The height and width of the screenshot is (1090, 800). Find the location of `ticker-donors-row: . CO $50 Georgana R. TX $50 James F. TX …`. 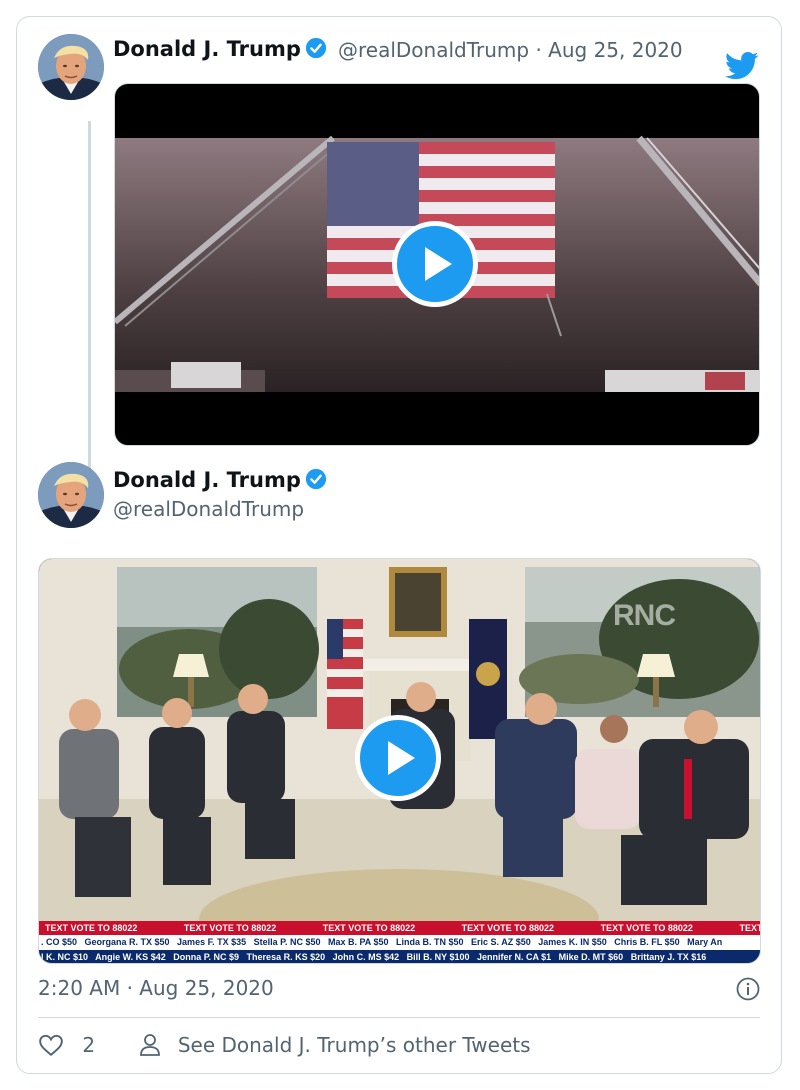

ticker-donors-row: . CO $50 Georgana R. TX $50 James F. TX … is located at coordinates (399, 942).